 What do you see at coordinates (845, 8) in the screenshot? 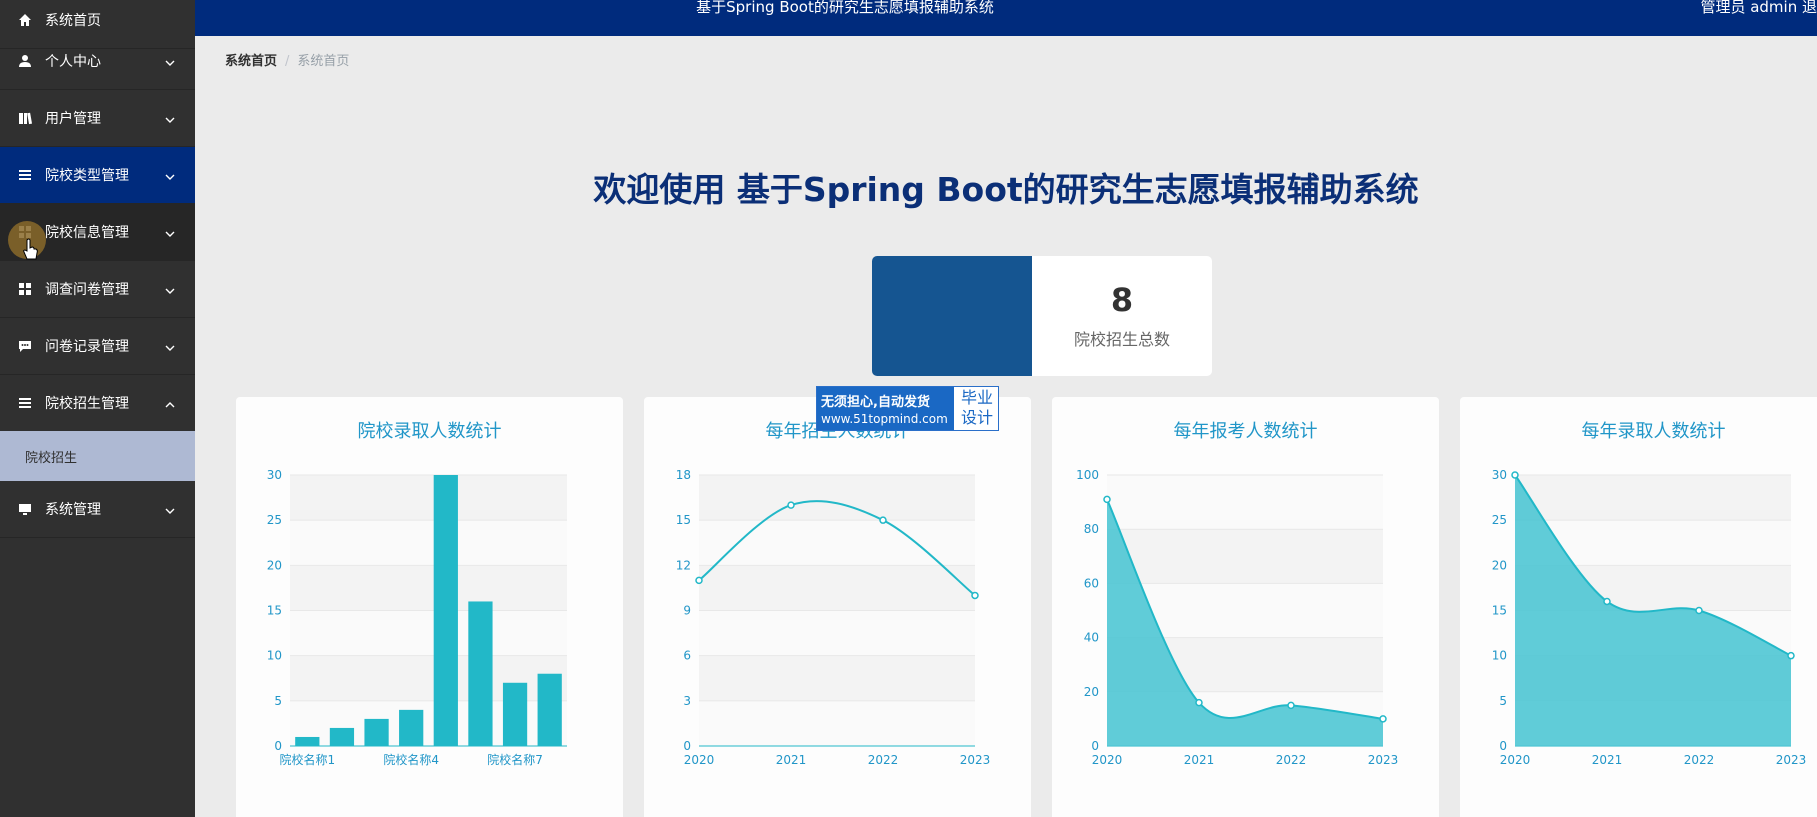
I see `header-title: 基于Spring Boot的研究生志愿填报辅助系统` at bounding box center [845, 8].